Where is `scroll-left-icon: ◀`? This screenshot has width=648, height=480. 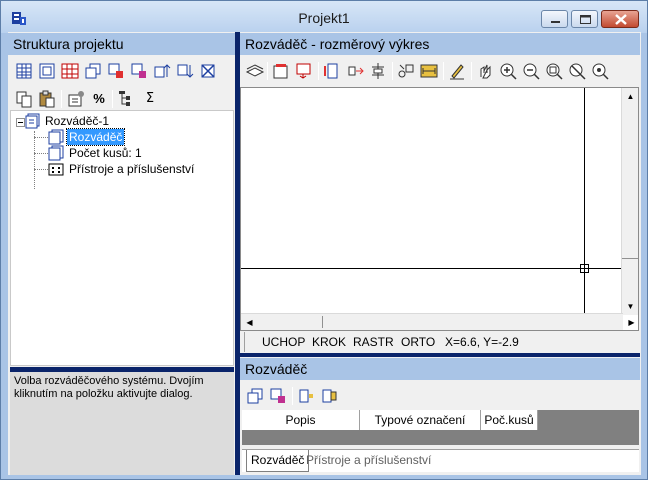
scroll-left-icon: ◀ is located at coordinates (249, 322).